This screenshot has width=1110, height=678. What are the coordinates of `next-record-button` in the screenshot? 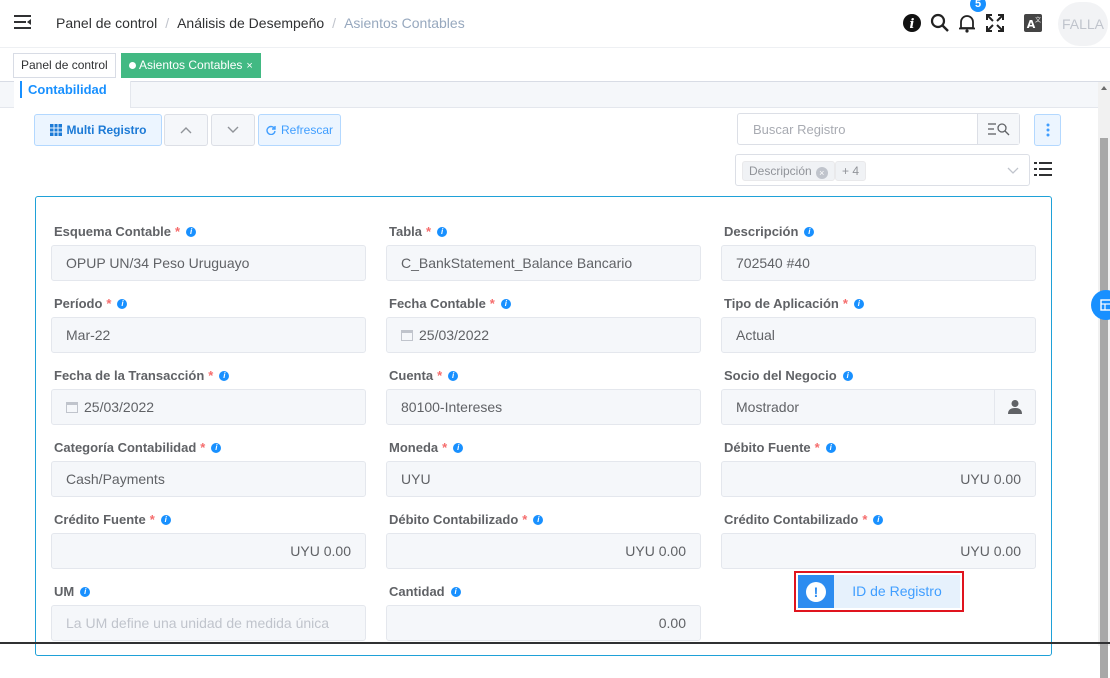 It's located at (233, 130).